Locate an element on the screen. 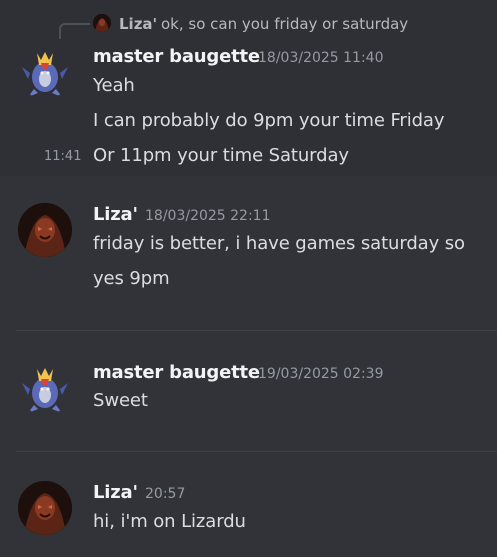  message-text: I can probably do 9pm your time Friday is located at coordinates (269, 120).